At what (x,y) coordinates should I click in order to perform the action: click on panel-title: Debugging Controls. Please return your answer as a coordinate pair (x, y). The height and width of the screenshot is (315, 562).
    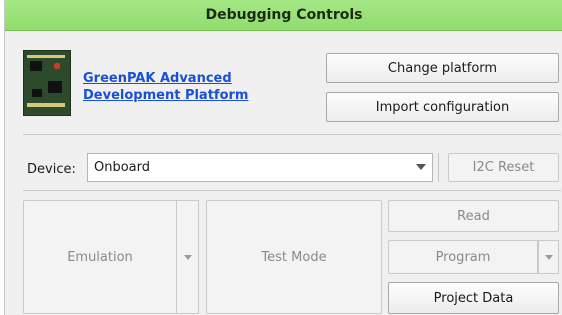
    Looking at the image, I should click on (284, 15).